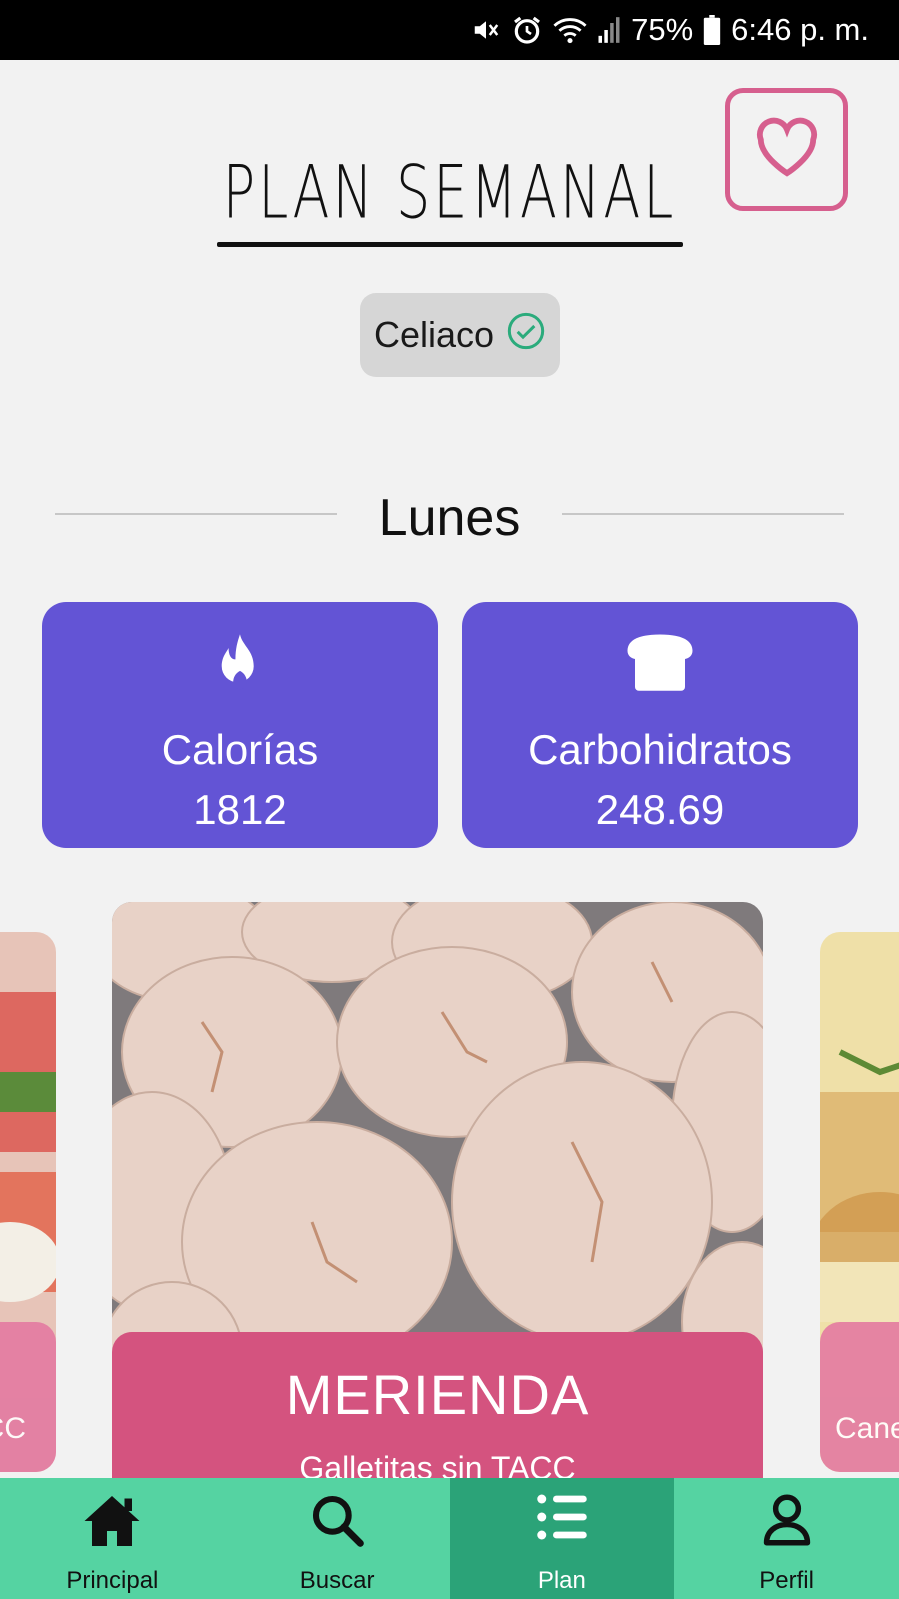  What do you see at coordinates (240, 666) in the screenshot?
I see `flame-icon` at bounding box center [240, 666].